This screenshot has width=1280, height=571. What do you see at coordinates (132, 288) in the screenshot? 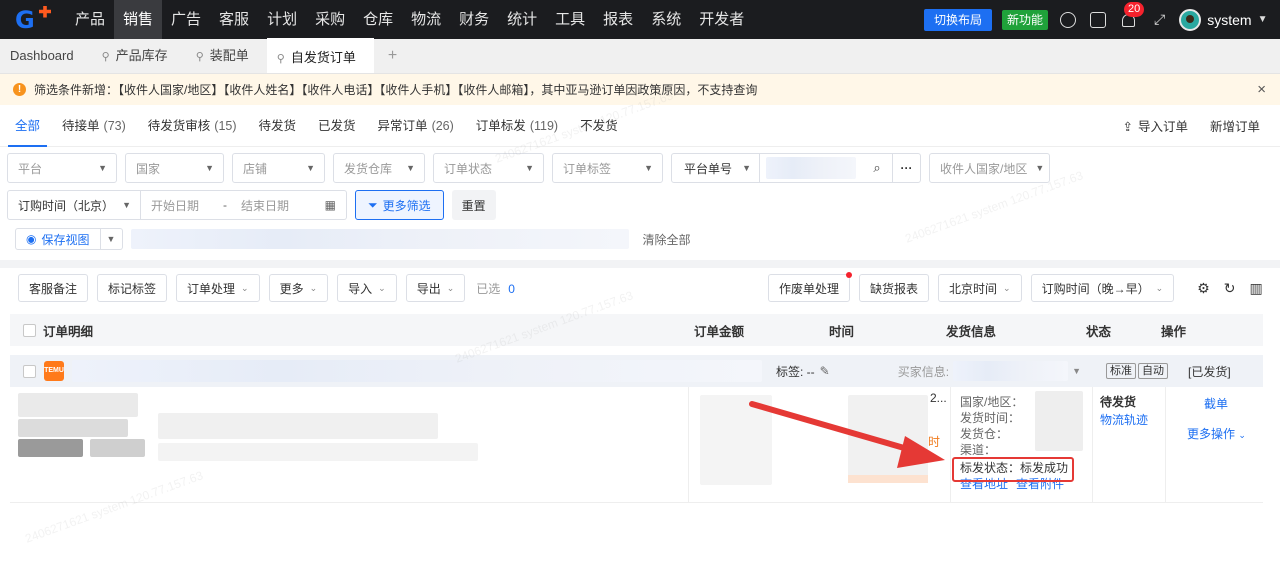
I see `toolbar-button-1: 标记标签` at bounding box center [132, 288].